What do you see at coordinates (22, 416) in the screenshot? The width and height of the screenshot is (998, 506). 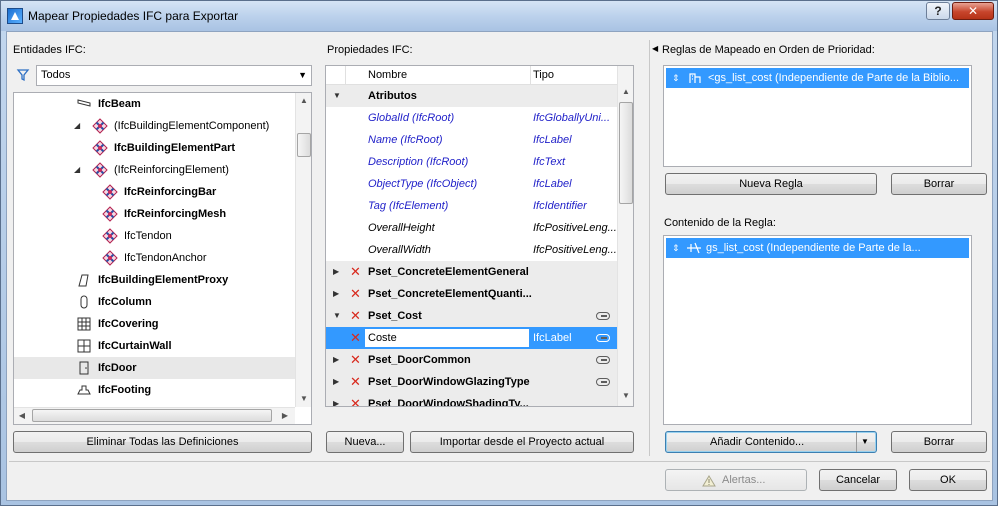 I see `scroll-left-icon: ◀` at bounding box center [22, 416].